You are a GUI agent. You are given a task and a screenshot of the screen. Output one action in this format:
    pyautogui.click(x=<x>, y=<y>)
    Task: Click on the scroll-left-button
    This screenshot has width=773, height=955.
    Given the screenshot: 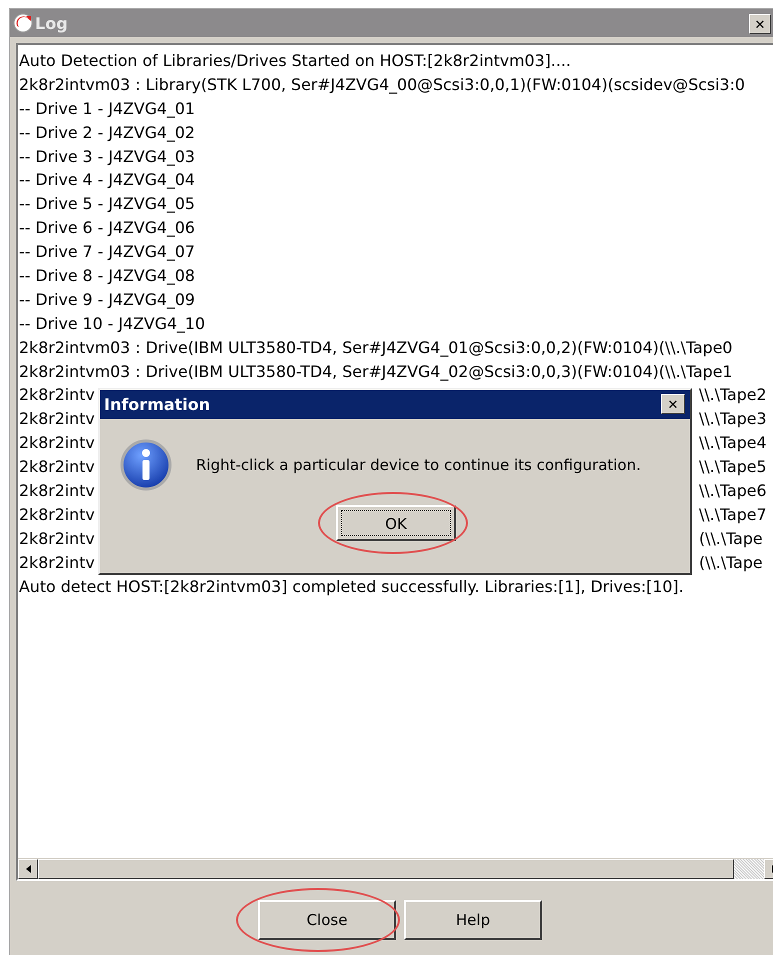 What is the action you would take?
    pyautogui.click(x=28, y=869)
    